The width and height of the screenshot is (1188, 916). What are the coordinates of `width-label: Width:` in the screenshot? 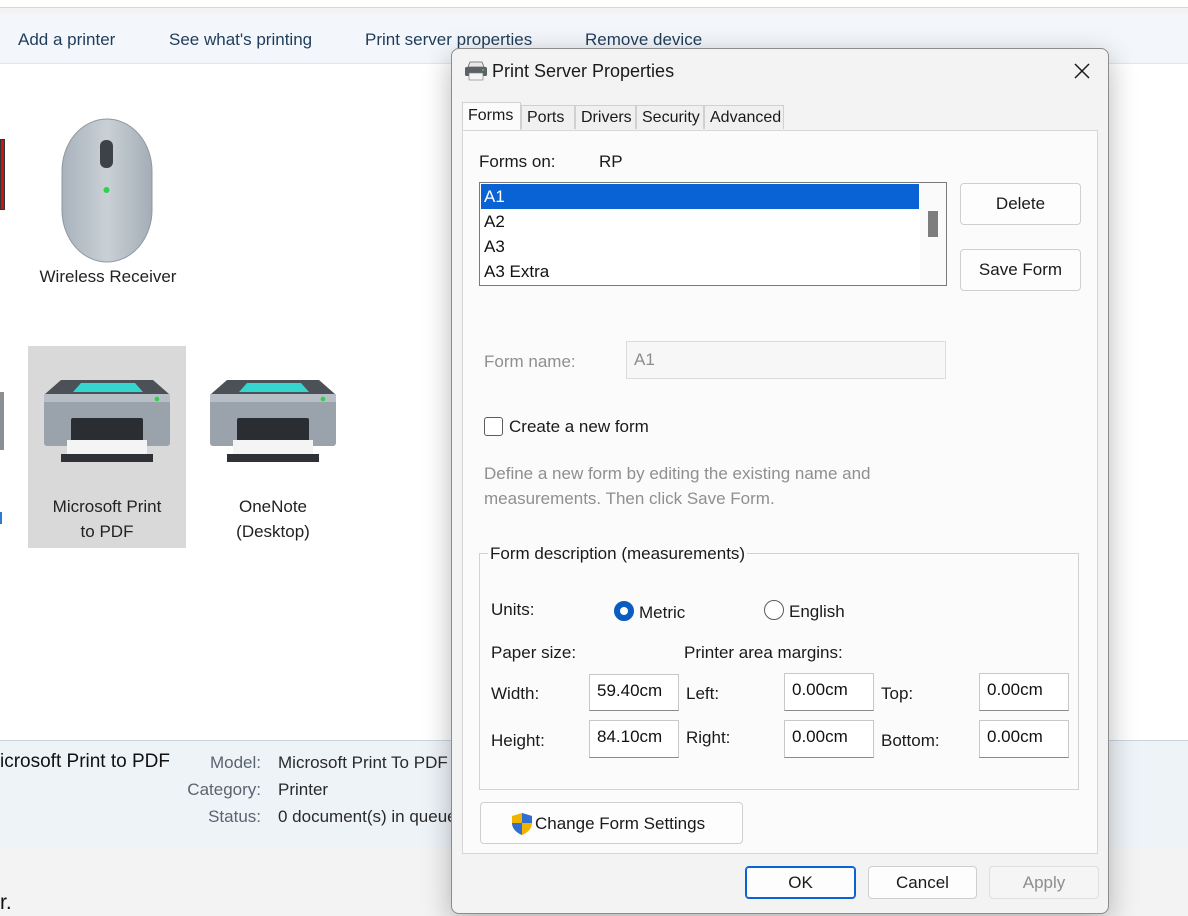 It's located at (515, 693).